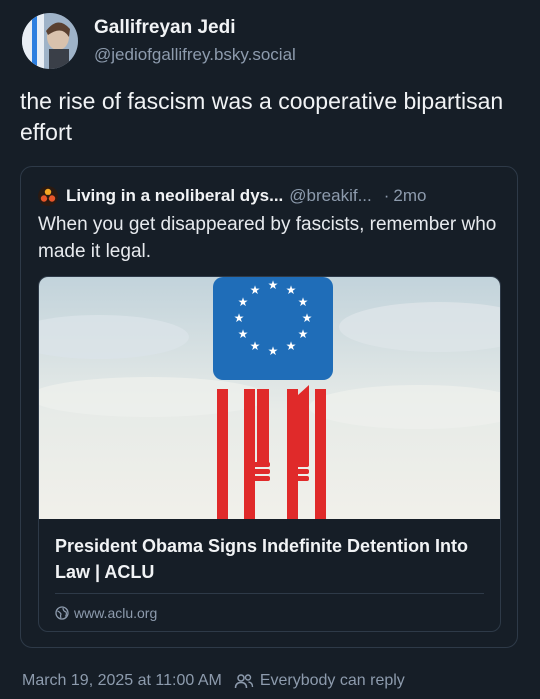 This screenshot has width=540, height=699. I want to click on author-avatar, so click(50, 41).